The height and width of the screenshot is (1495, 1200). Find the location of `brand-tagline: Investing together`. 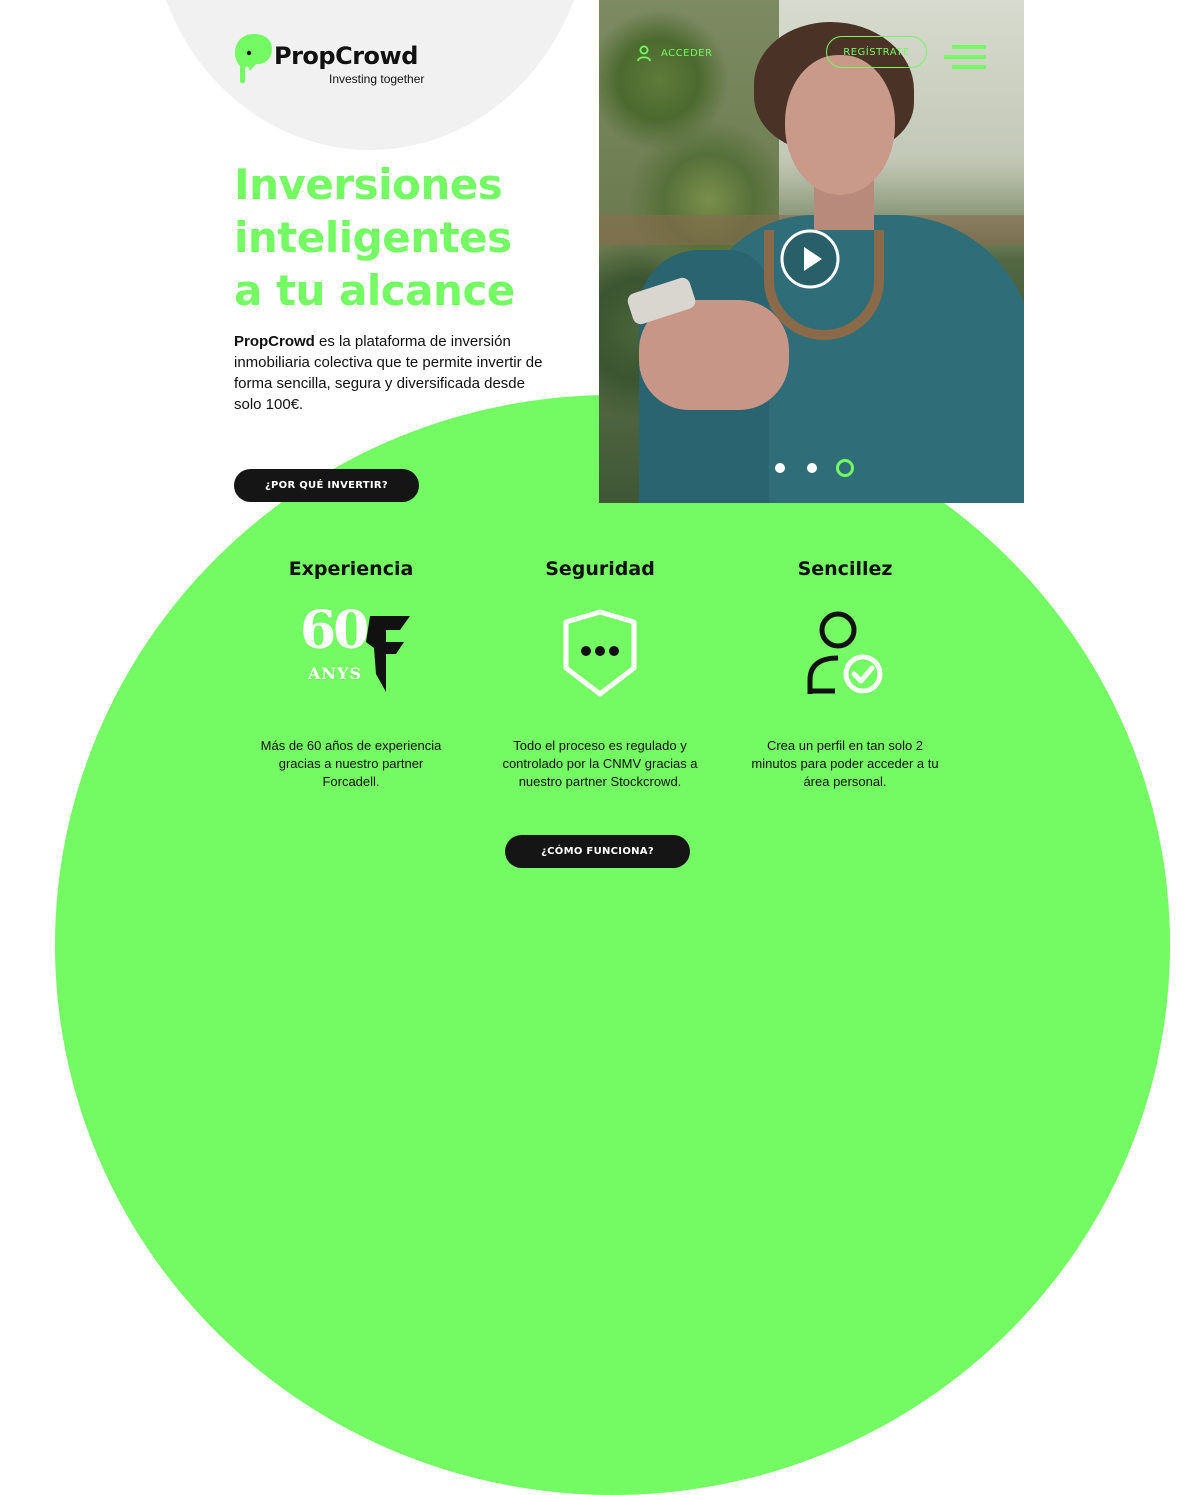

brand-tagline: Investing together is located at coordinates (377, 79).